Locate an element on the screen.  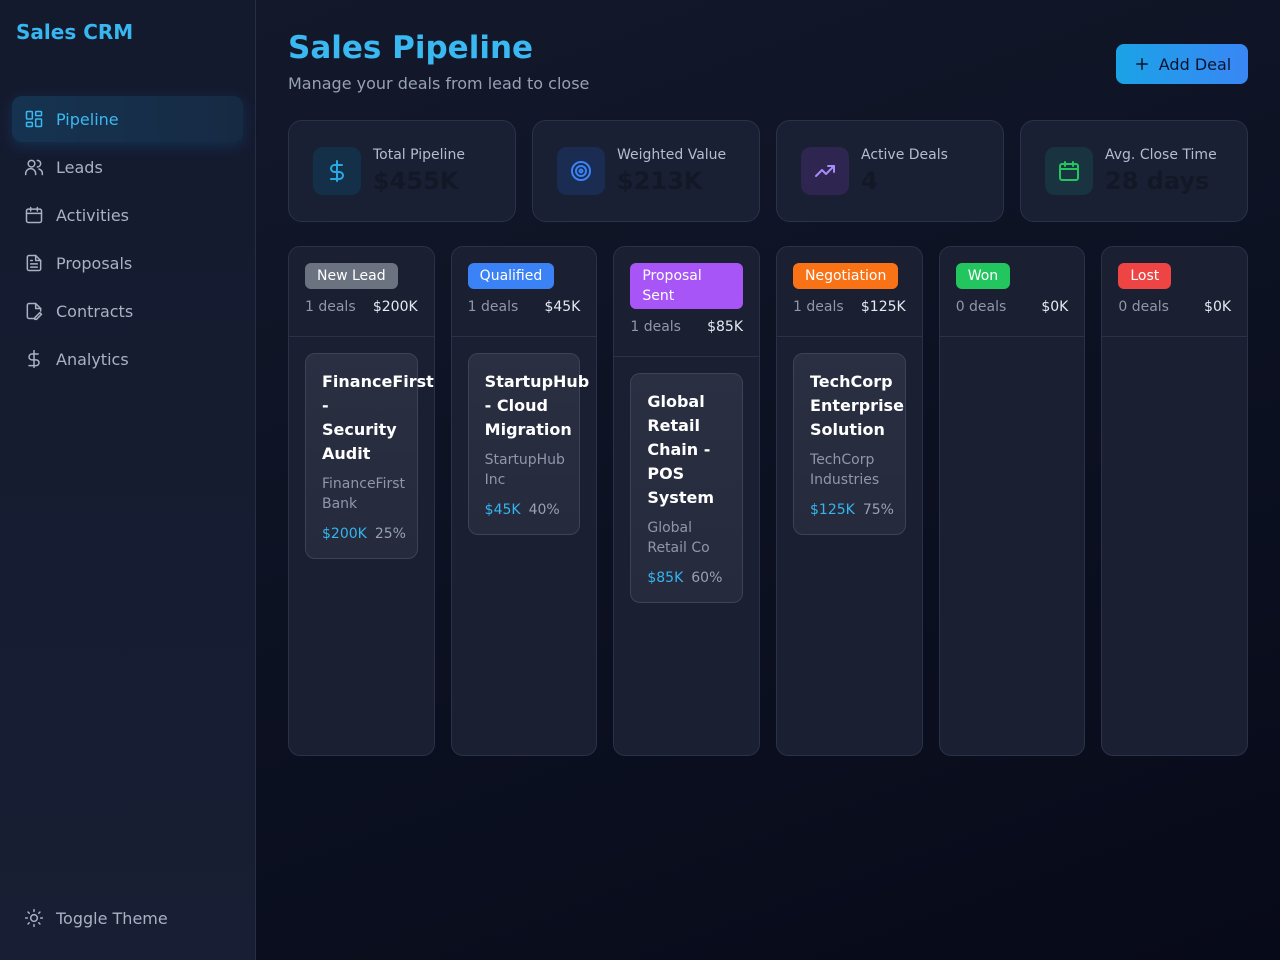
column-header: Proposal Sent 1 deals $85K is located at coordinates (687, 302).